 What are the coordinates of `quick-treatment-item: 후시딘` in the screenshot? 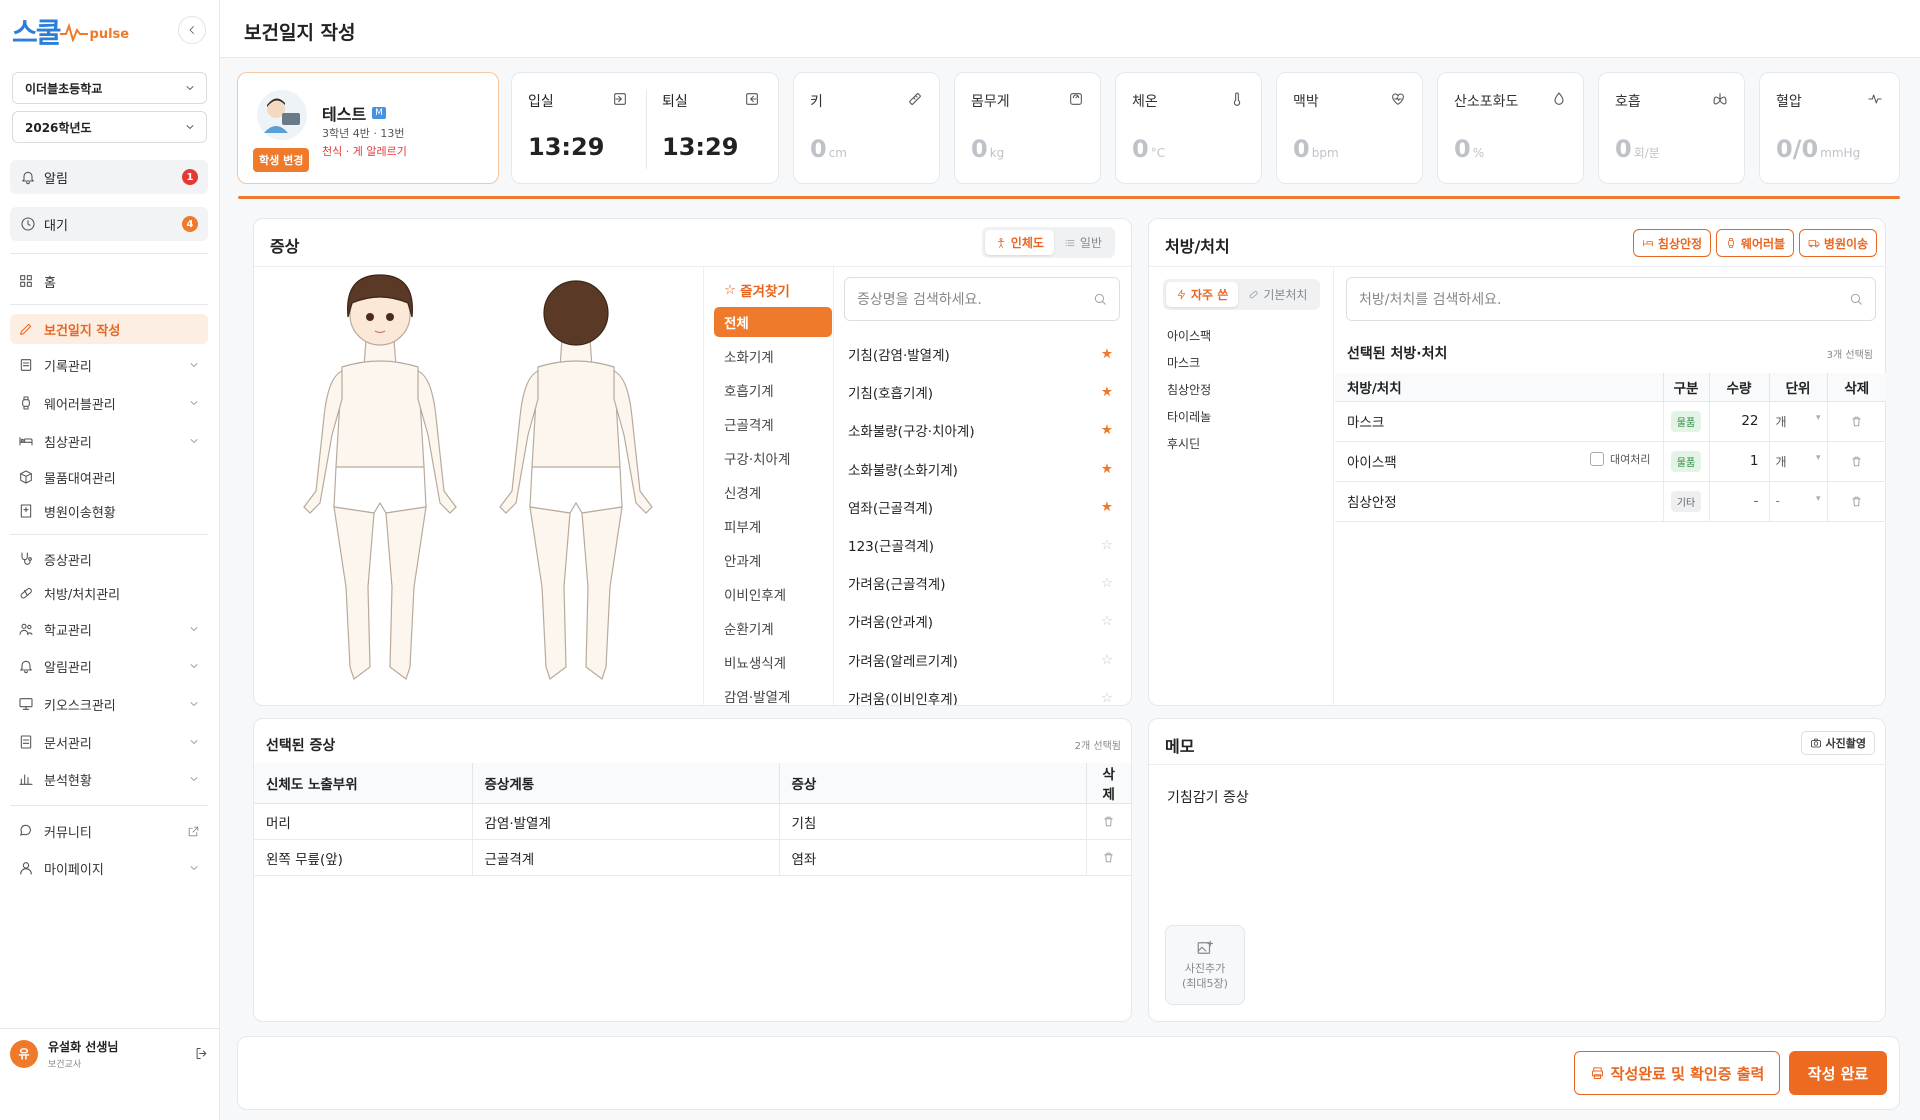 It's located at (1183, 443).